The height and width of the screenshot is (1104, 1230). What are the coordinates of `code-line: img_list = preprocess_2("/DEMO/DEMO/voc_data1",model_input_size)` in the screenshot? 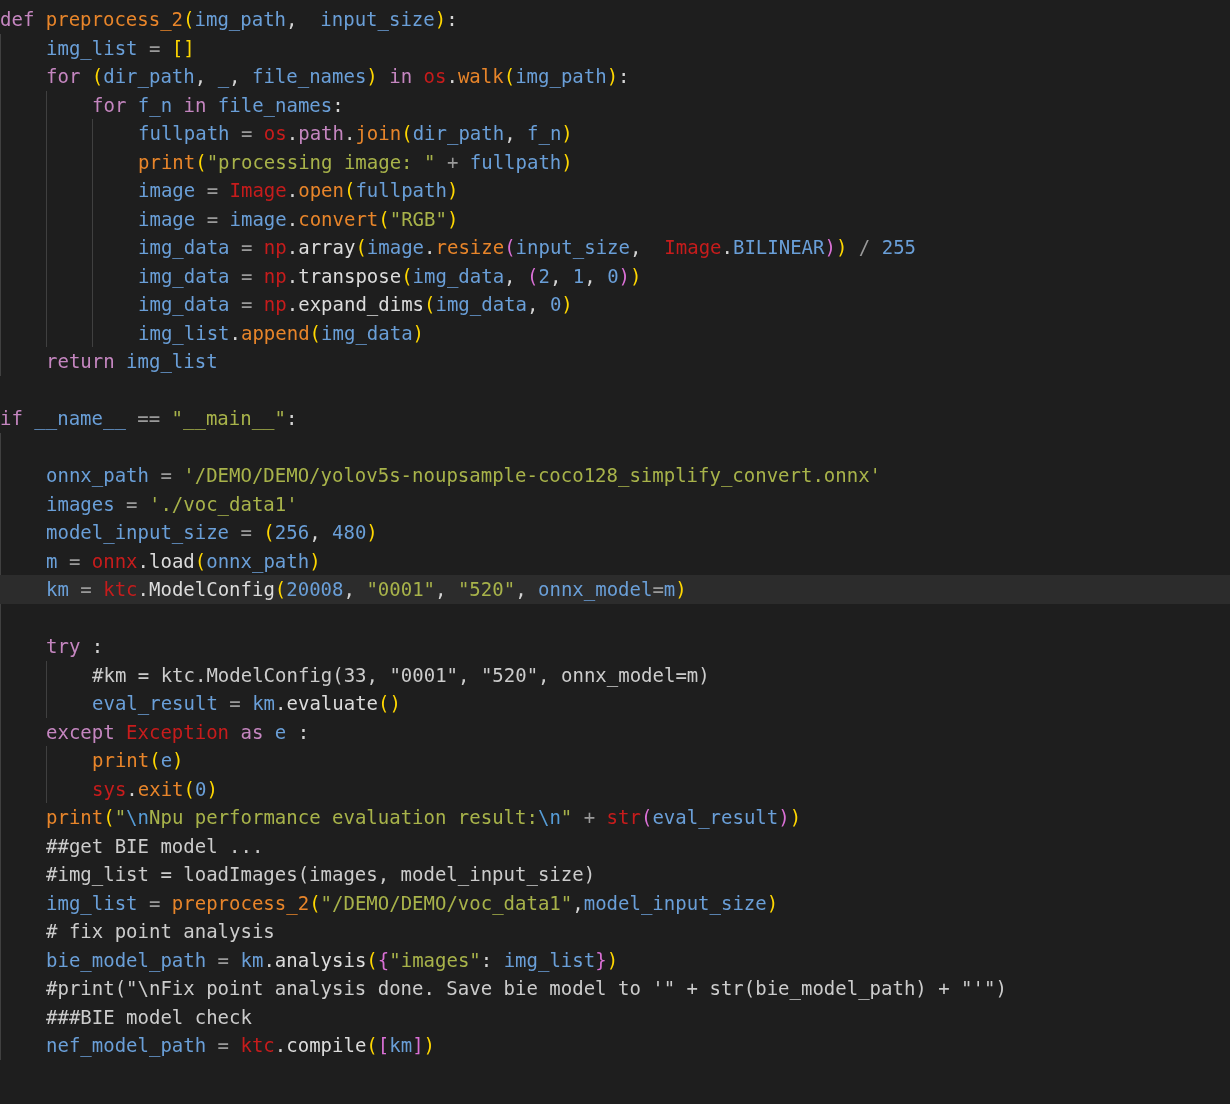 It's located at (412, 902).